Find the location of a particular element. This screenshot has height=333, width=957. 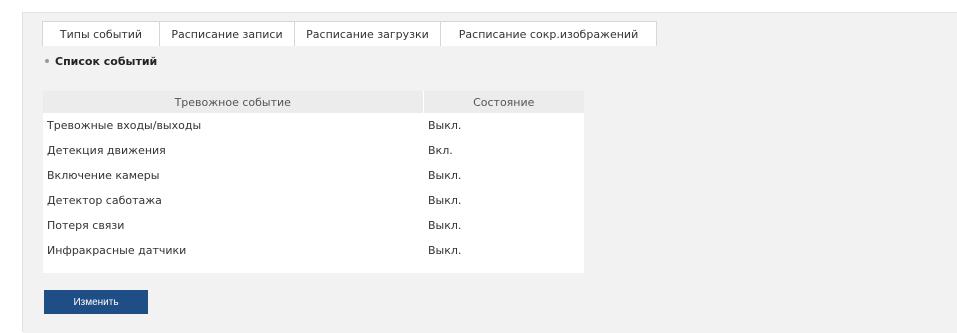

column-header-state: Состояние is located at coordinates (503, 102).